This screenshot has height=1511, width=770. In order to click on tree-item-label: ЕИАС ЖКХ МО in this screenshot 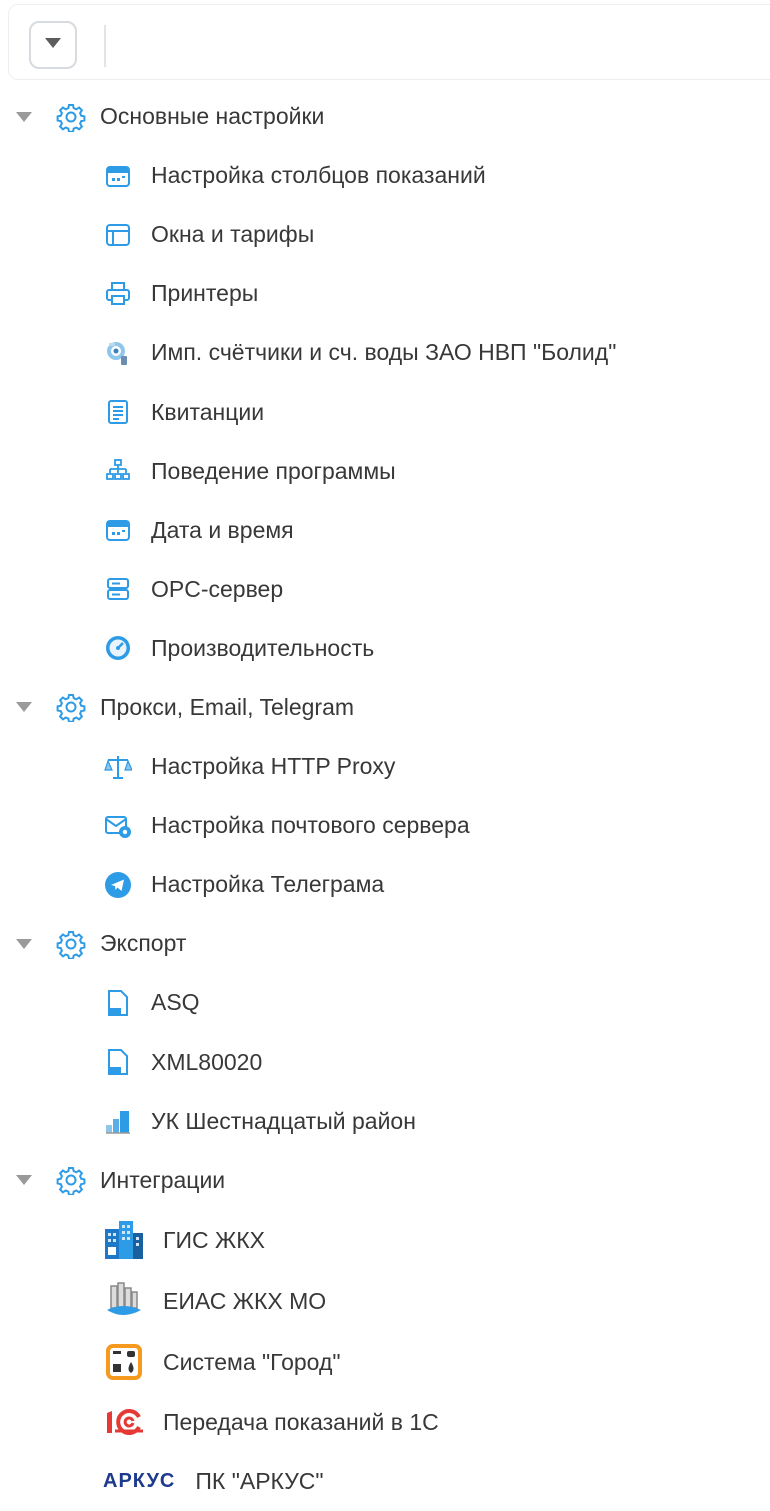, I will do `click(245, 1300)`.